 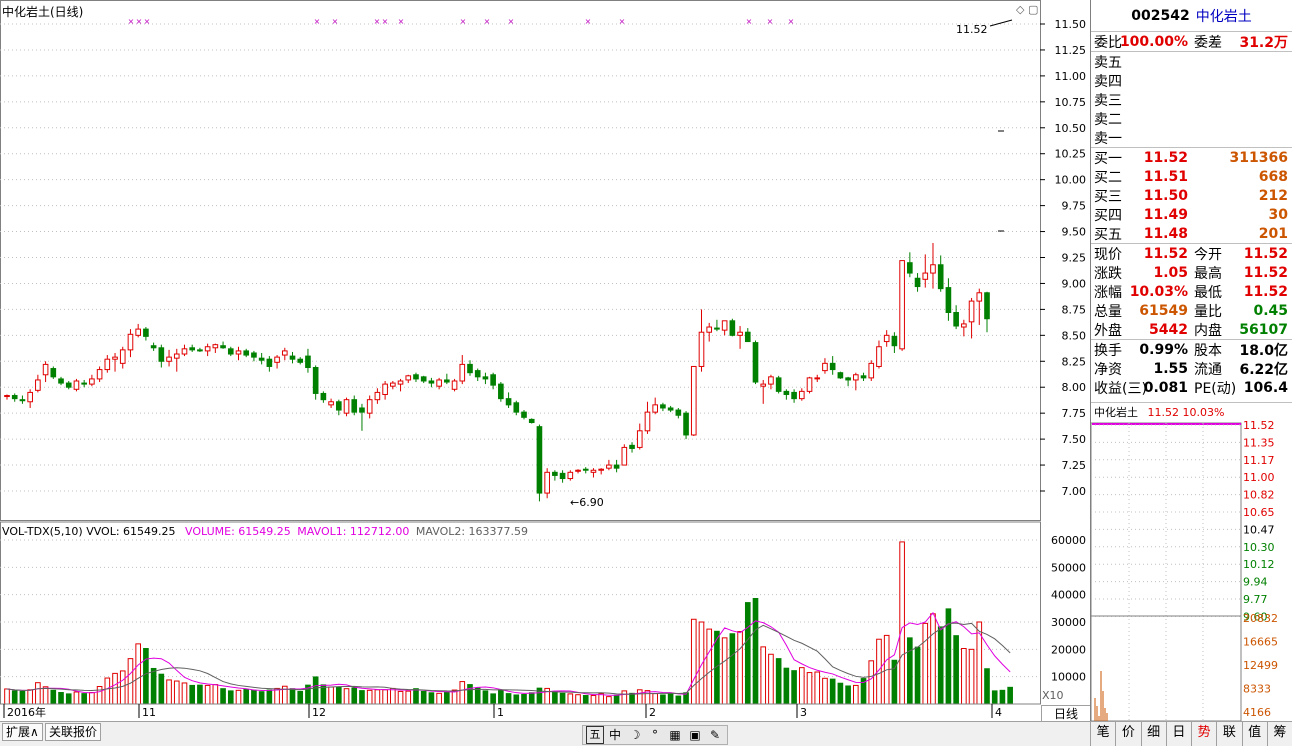 I want to click on toolbar-button: ▣, so click(x=695, y=735).